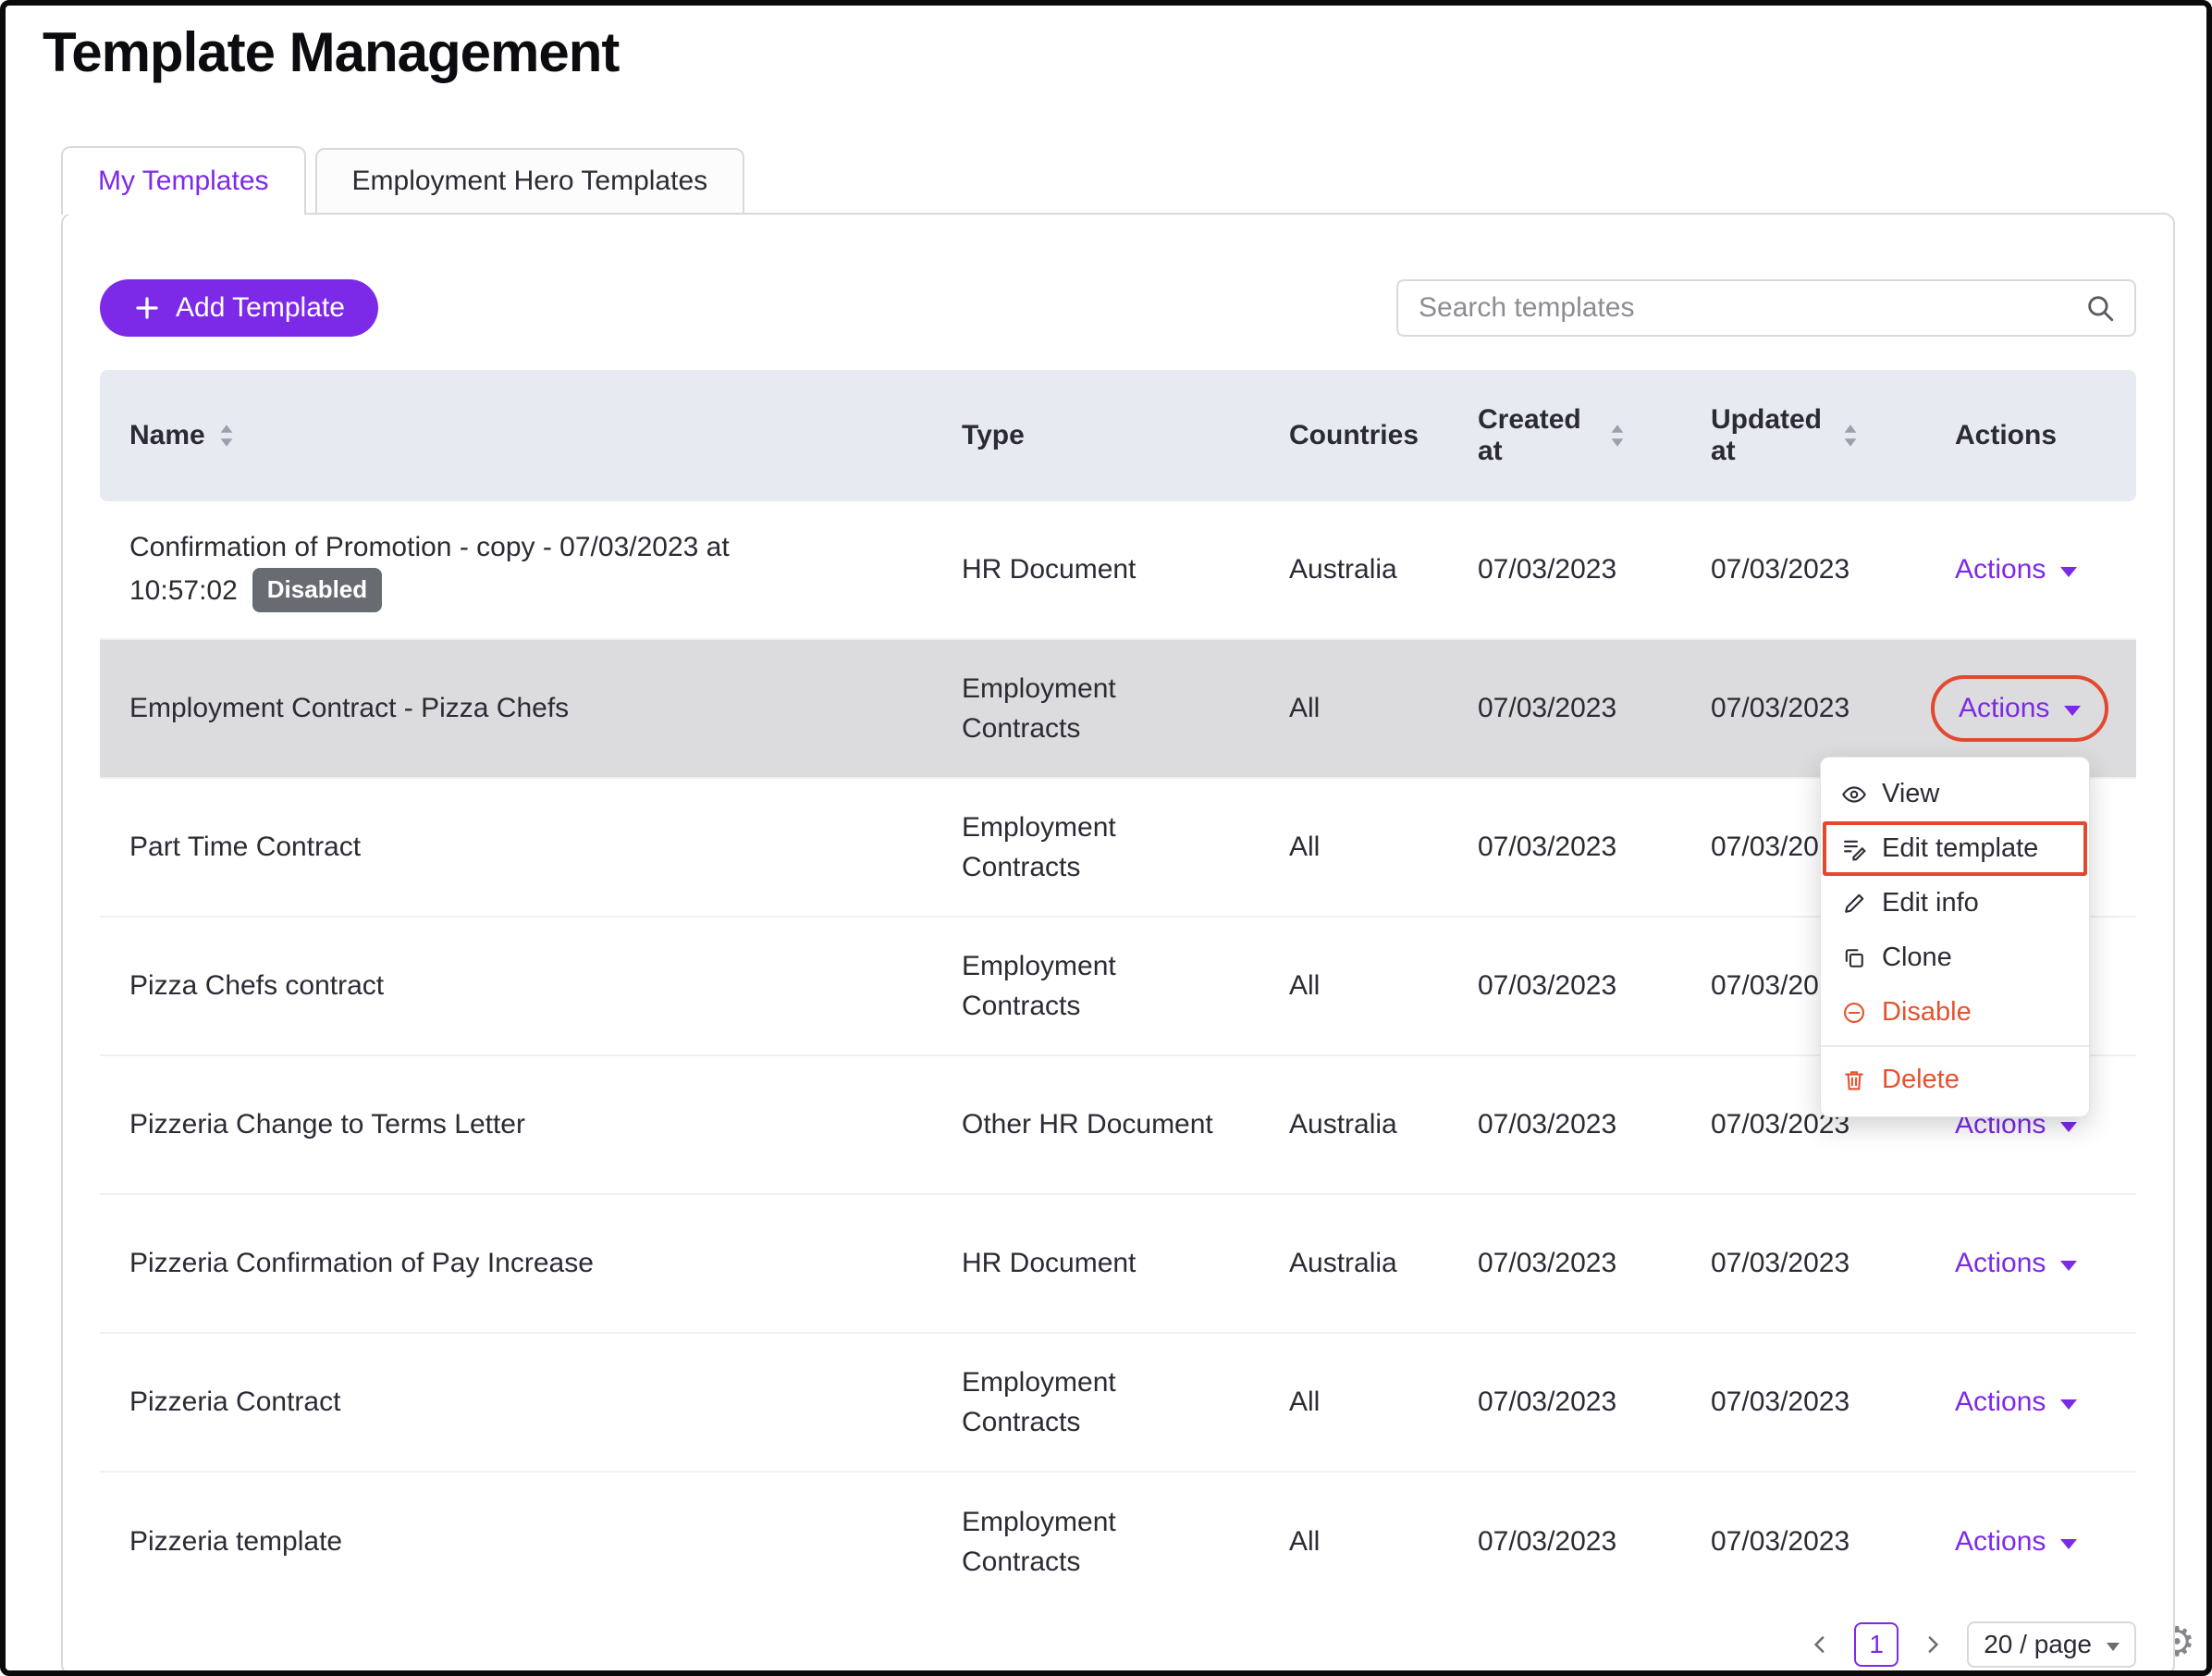  I want to click on menu-item-disable: Disable, so click(1955, 1012).